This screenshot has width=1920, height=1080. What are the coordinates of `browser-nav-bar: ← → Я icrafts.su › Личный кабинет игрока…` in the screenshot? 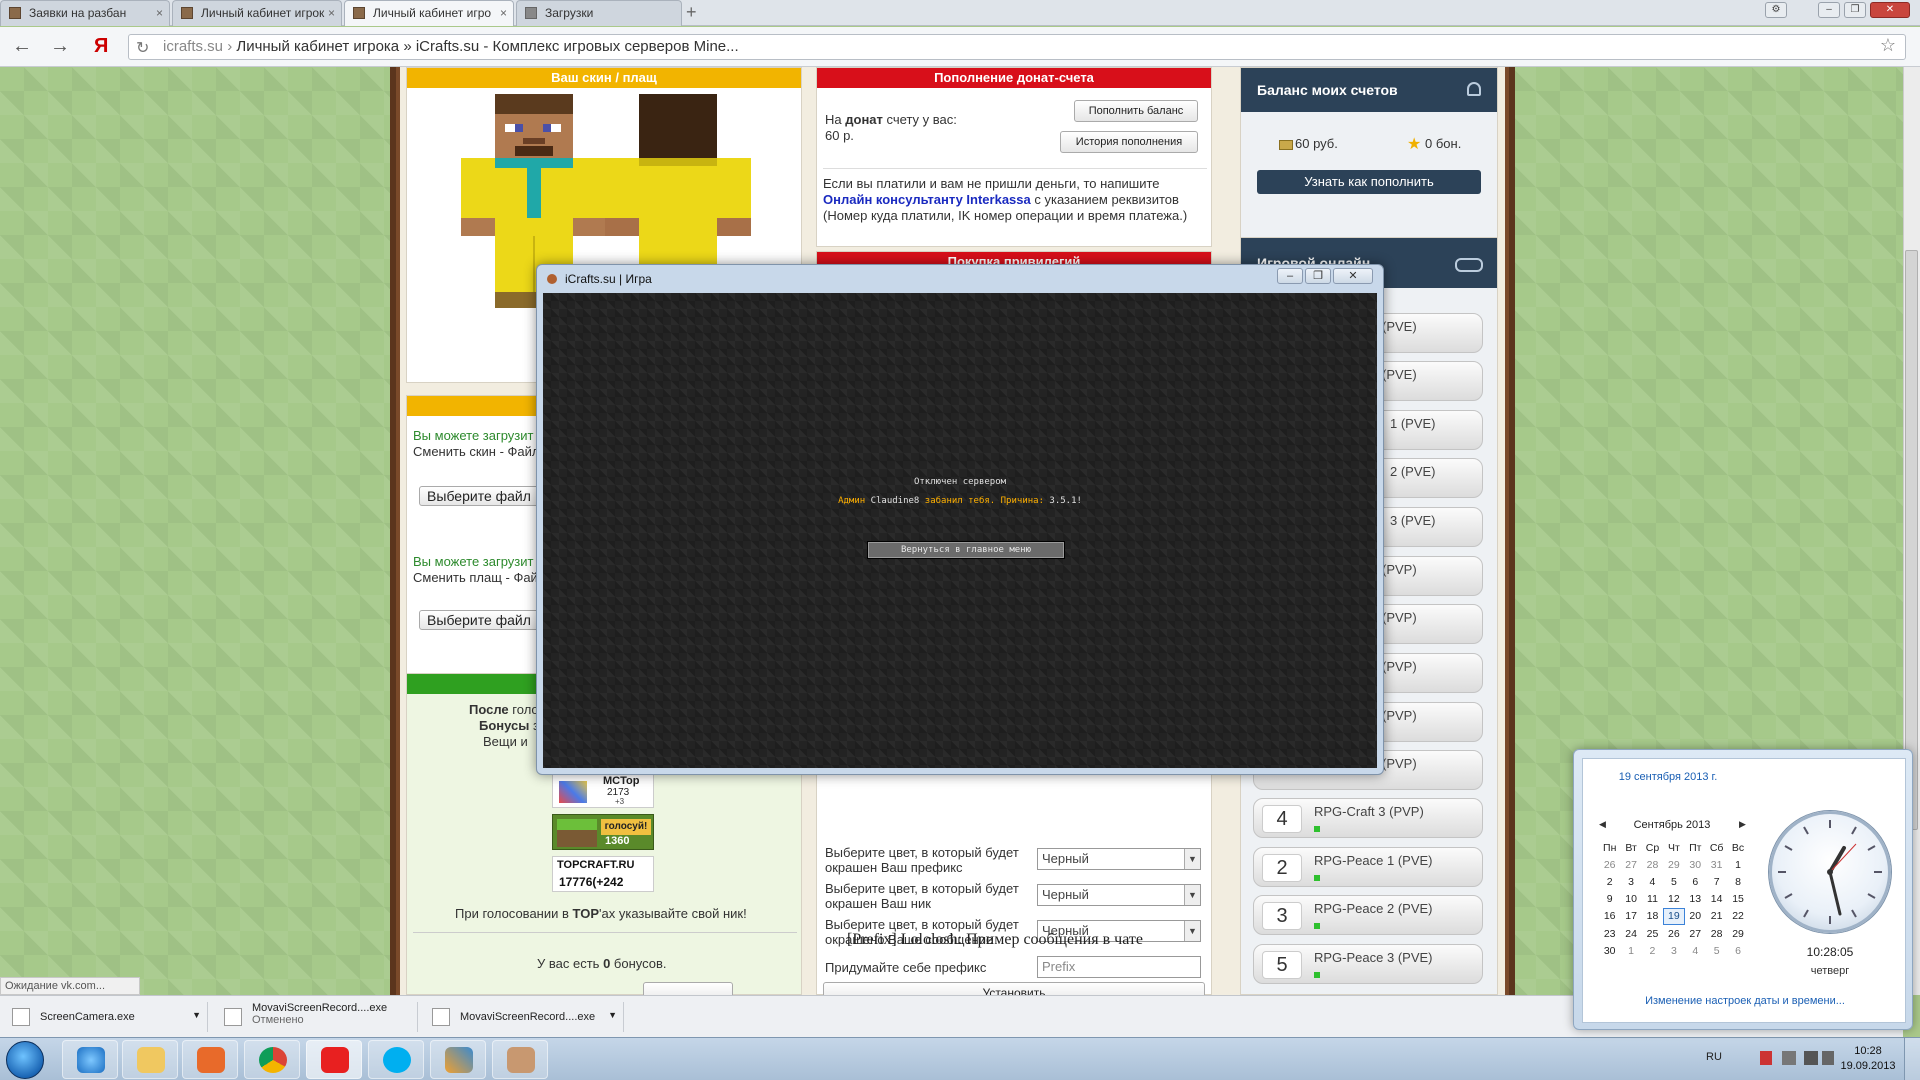 It's located at (960, 47).